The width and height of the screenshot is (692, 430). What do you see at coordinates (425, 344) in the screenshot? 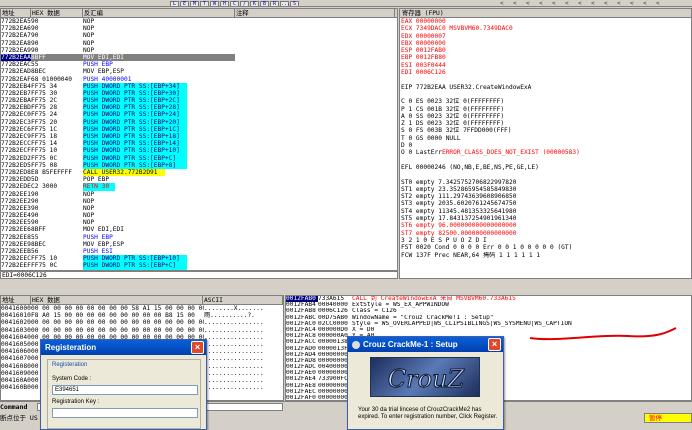
I see `crackme-title-bar: Crouz CrackMe-1 : Setup ×` at bounding box center [425, 344].